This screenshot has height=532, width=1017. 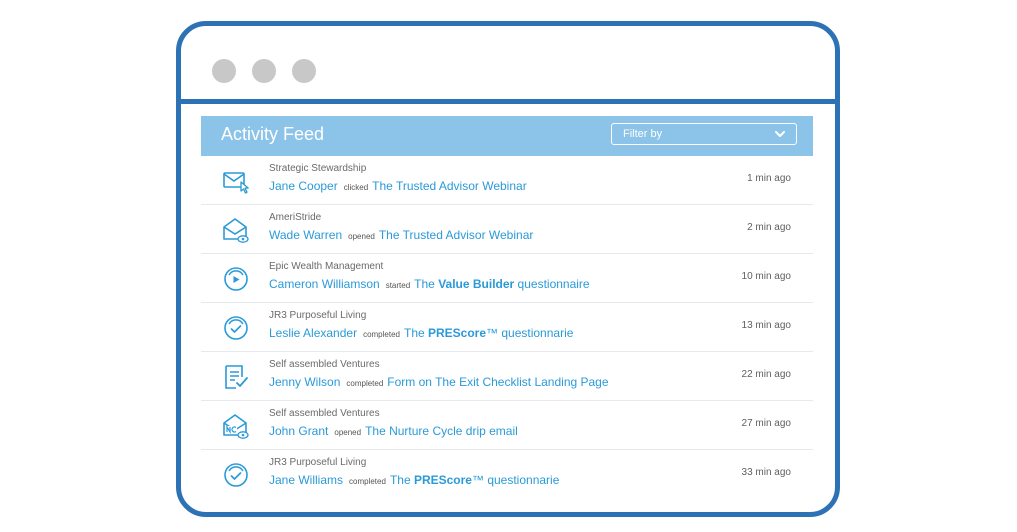 I want to click on organization-name: Epic Wealth Management, so click(x=326, y=266).